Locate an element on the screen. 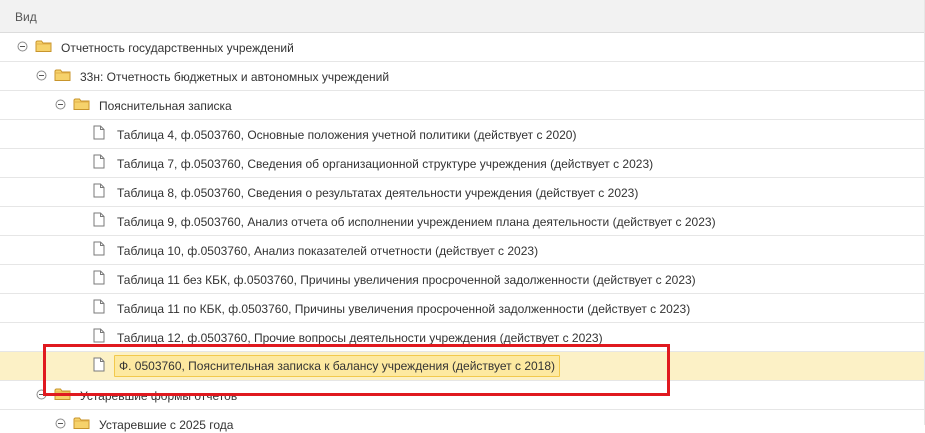 The image size is (925, 433). tree-row: Отчетность государственных учреждений is located at coordinates (462, 47).